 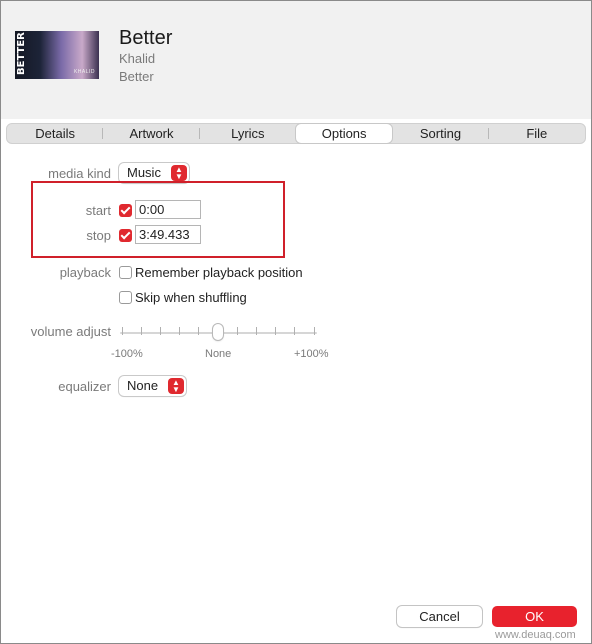 I want to click on volume-slider-knob, so click(x=218, y=332).